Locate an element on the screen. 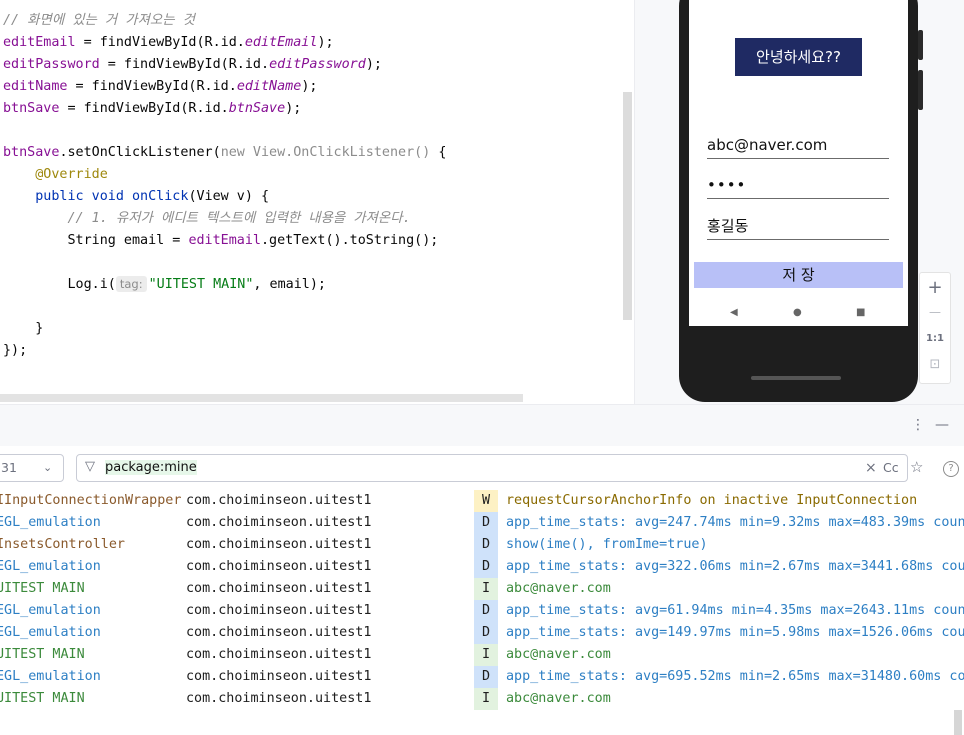 The width and height of the screenshot is (964, 735). code-line: // 화면에 있는 거 가져오는 것 is located at coordinates (99, 21).